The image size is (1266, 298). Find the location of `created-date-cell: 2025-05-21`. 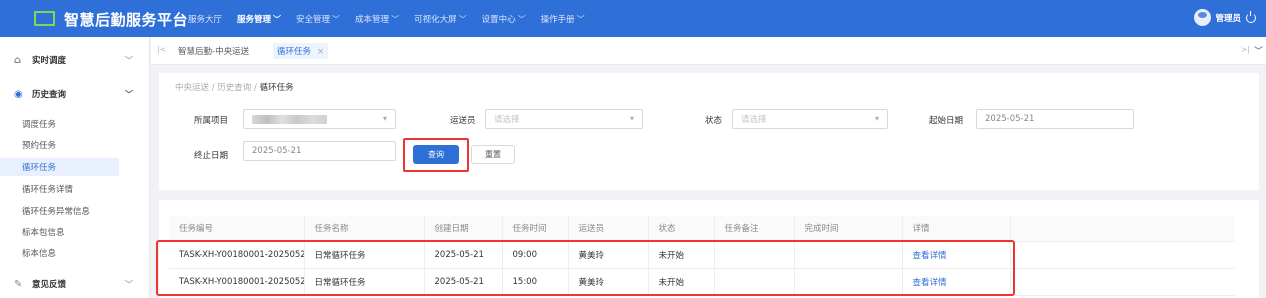

created-date-cell: 2025-05-21 is located at coordinates (463, 282).